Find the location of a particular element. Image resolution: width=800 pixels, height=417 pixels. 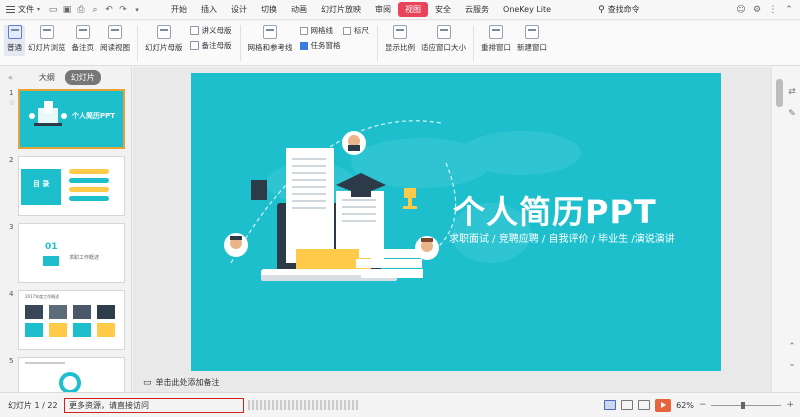

file-menu: 文件 ▾ is located at coordinates (23, 10).